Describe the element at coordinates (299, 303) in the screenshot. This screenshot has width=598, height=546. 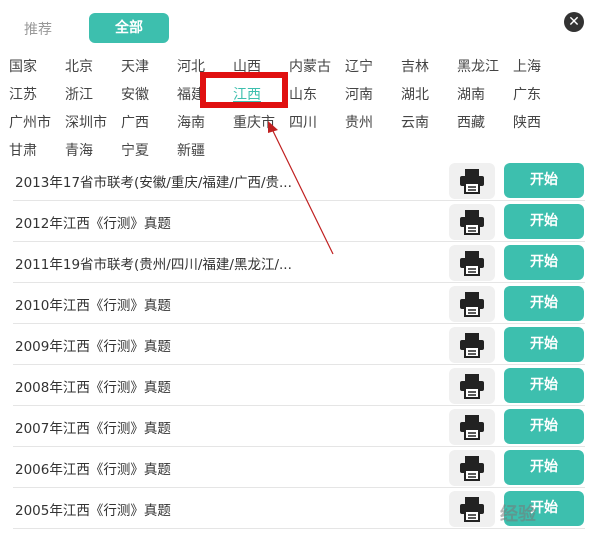
I see `exam-row: 2010年江西《行测》真题 开始` at that location.